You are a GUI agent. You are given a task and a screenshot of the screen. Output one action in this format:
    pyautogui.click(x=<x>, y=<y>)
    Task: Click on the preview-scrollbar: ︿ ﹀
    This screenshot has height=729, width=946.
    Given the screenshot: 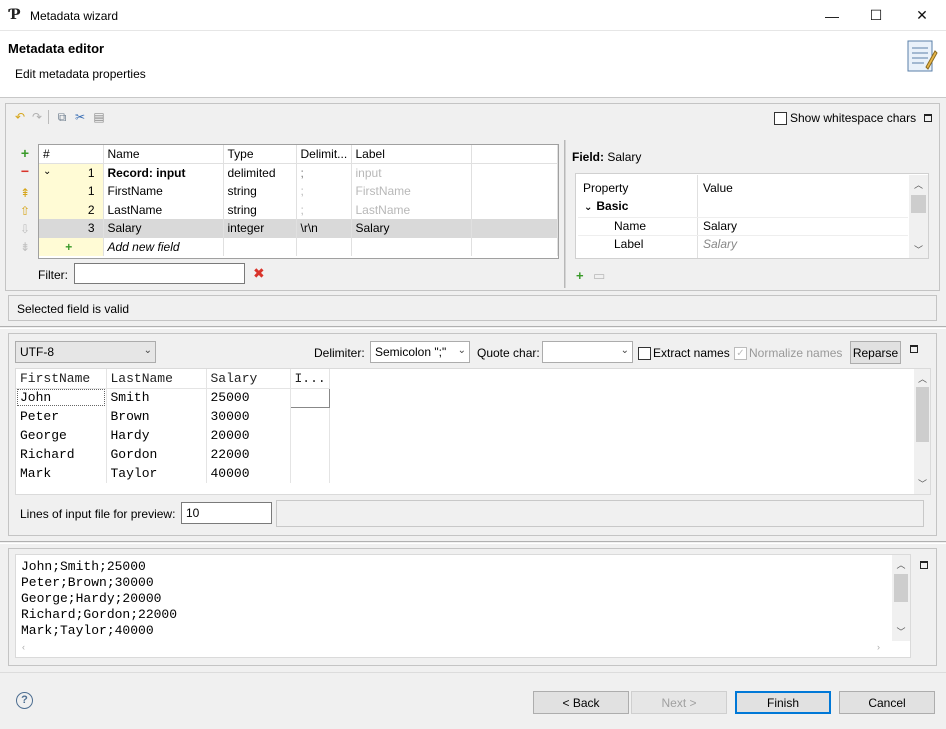 What is the action you would take?
    pyautogui.click(x=922, y=431)
    